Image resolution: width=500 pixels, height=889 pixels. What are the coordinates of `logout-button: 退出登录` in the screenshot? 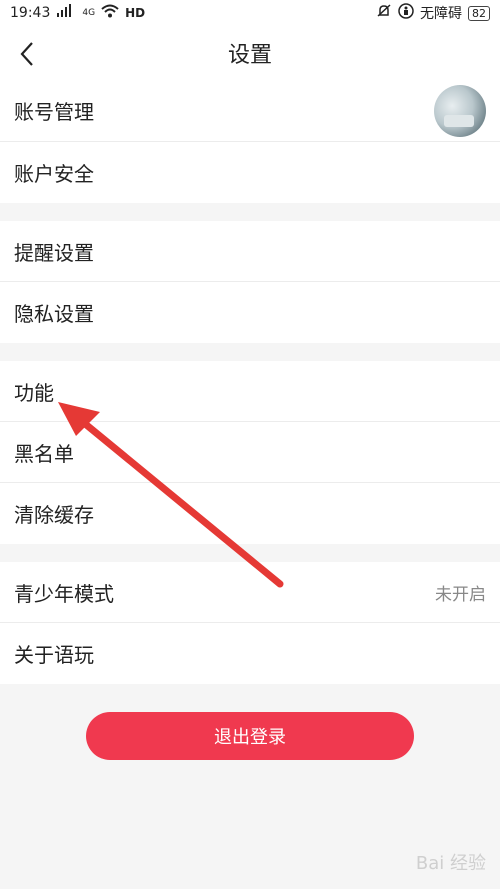 It's located at (250, 736).